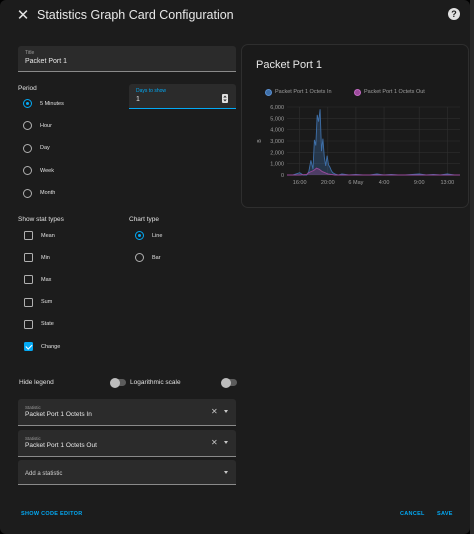 The height and width of the screenshot is (534, 474). I want to click on period-radio-month, so click(27, 193).